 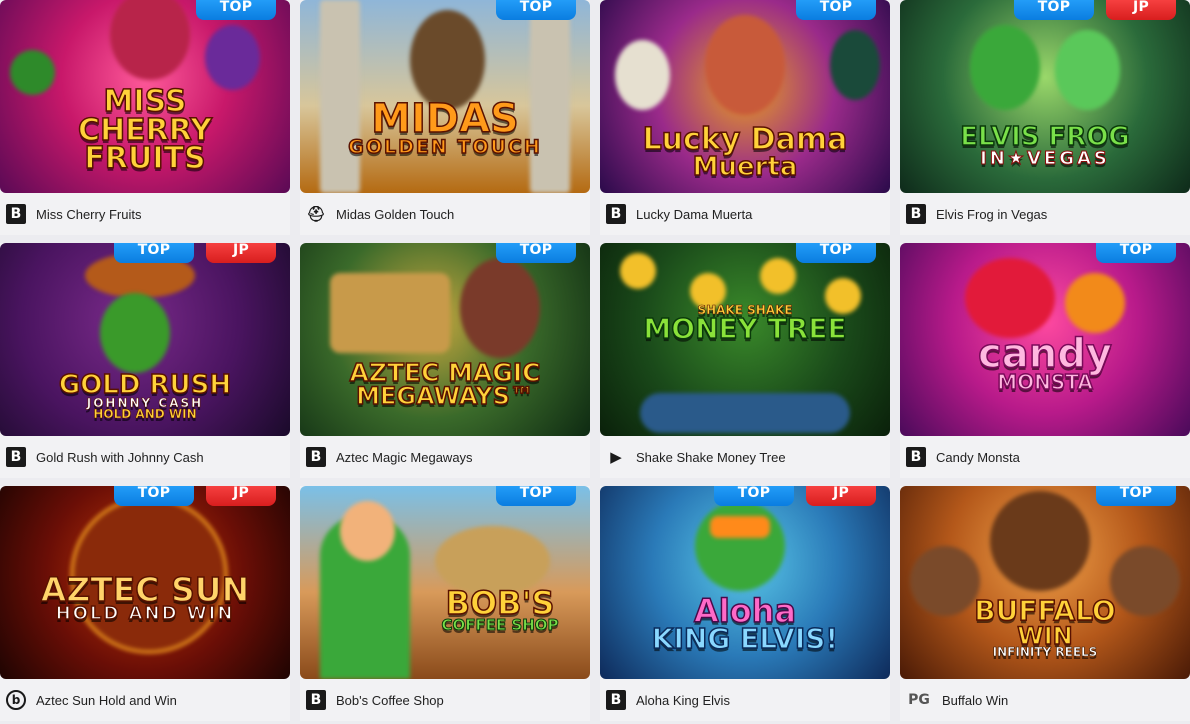 I want to click on game-card-candy-monsta: candy MONSTA TOP B Candy Monsta, so click(x=1045, y=360).